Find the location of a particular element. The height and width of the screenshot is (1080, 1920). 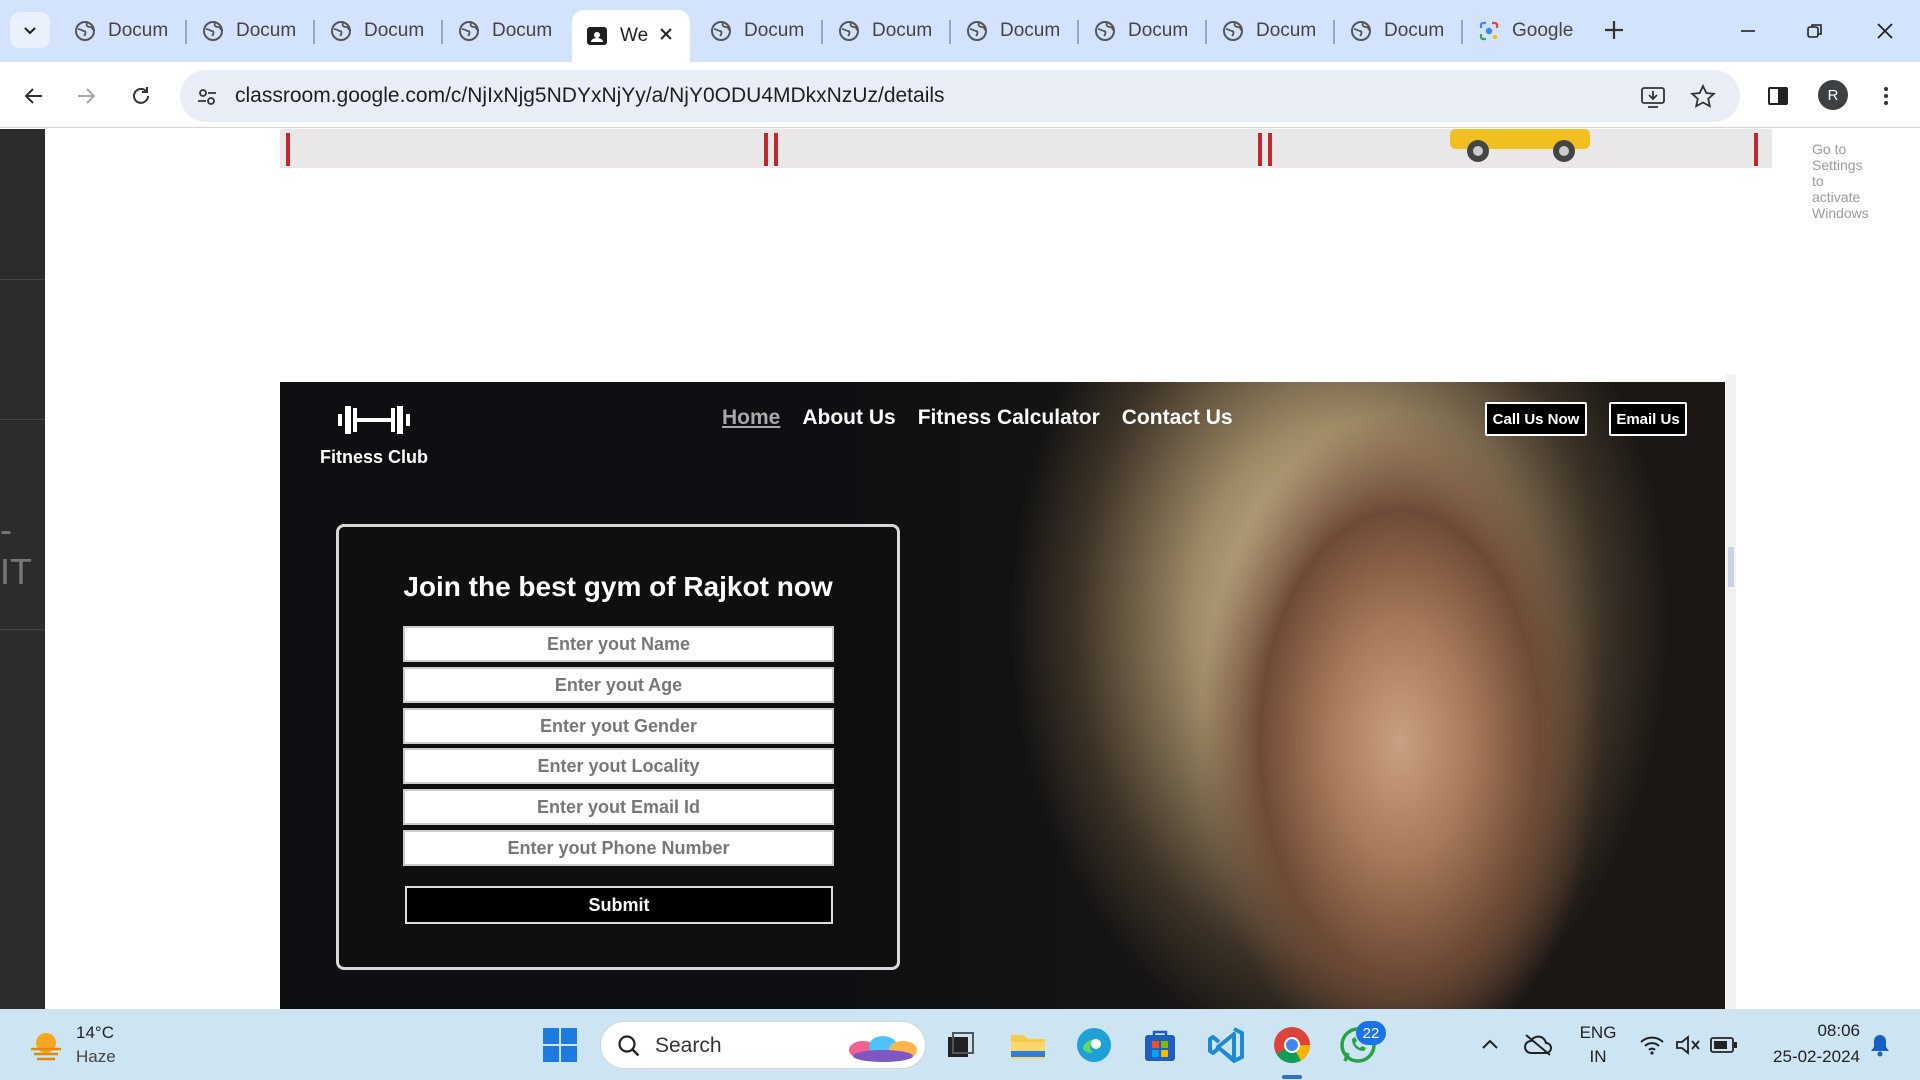

windows-logo-icon is located at coordinates (560, 1045).